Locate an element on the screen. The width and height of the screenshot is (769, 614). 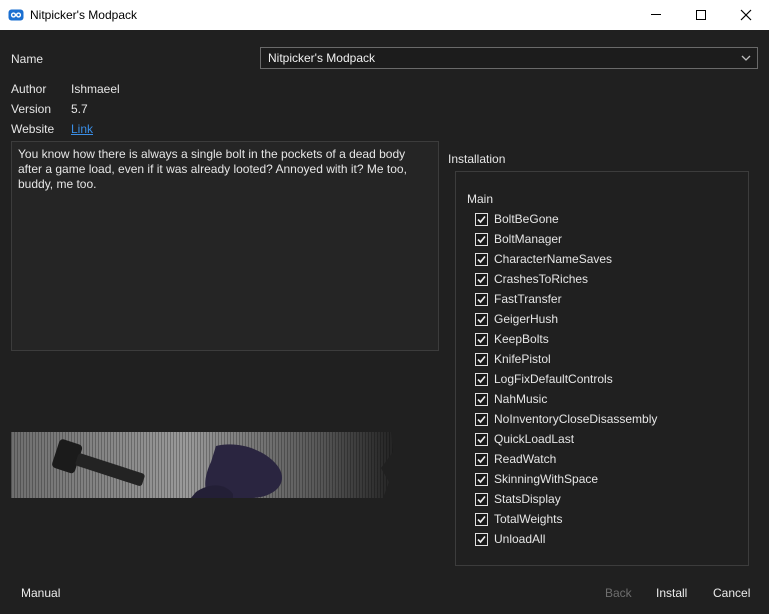
website-label: Website is located at coordinates (33, 129).